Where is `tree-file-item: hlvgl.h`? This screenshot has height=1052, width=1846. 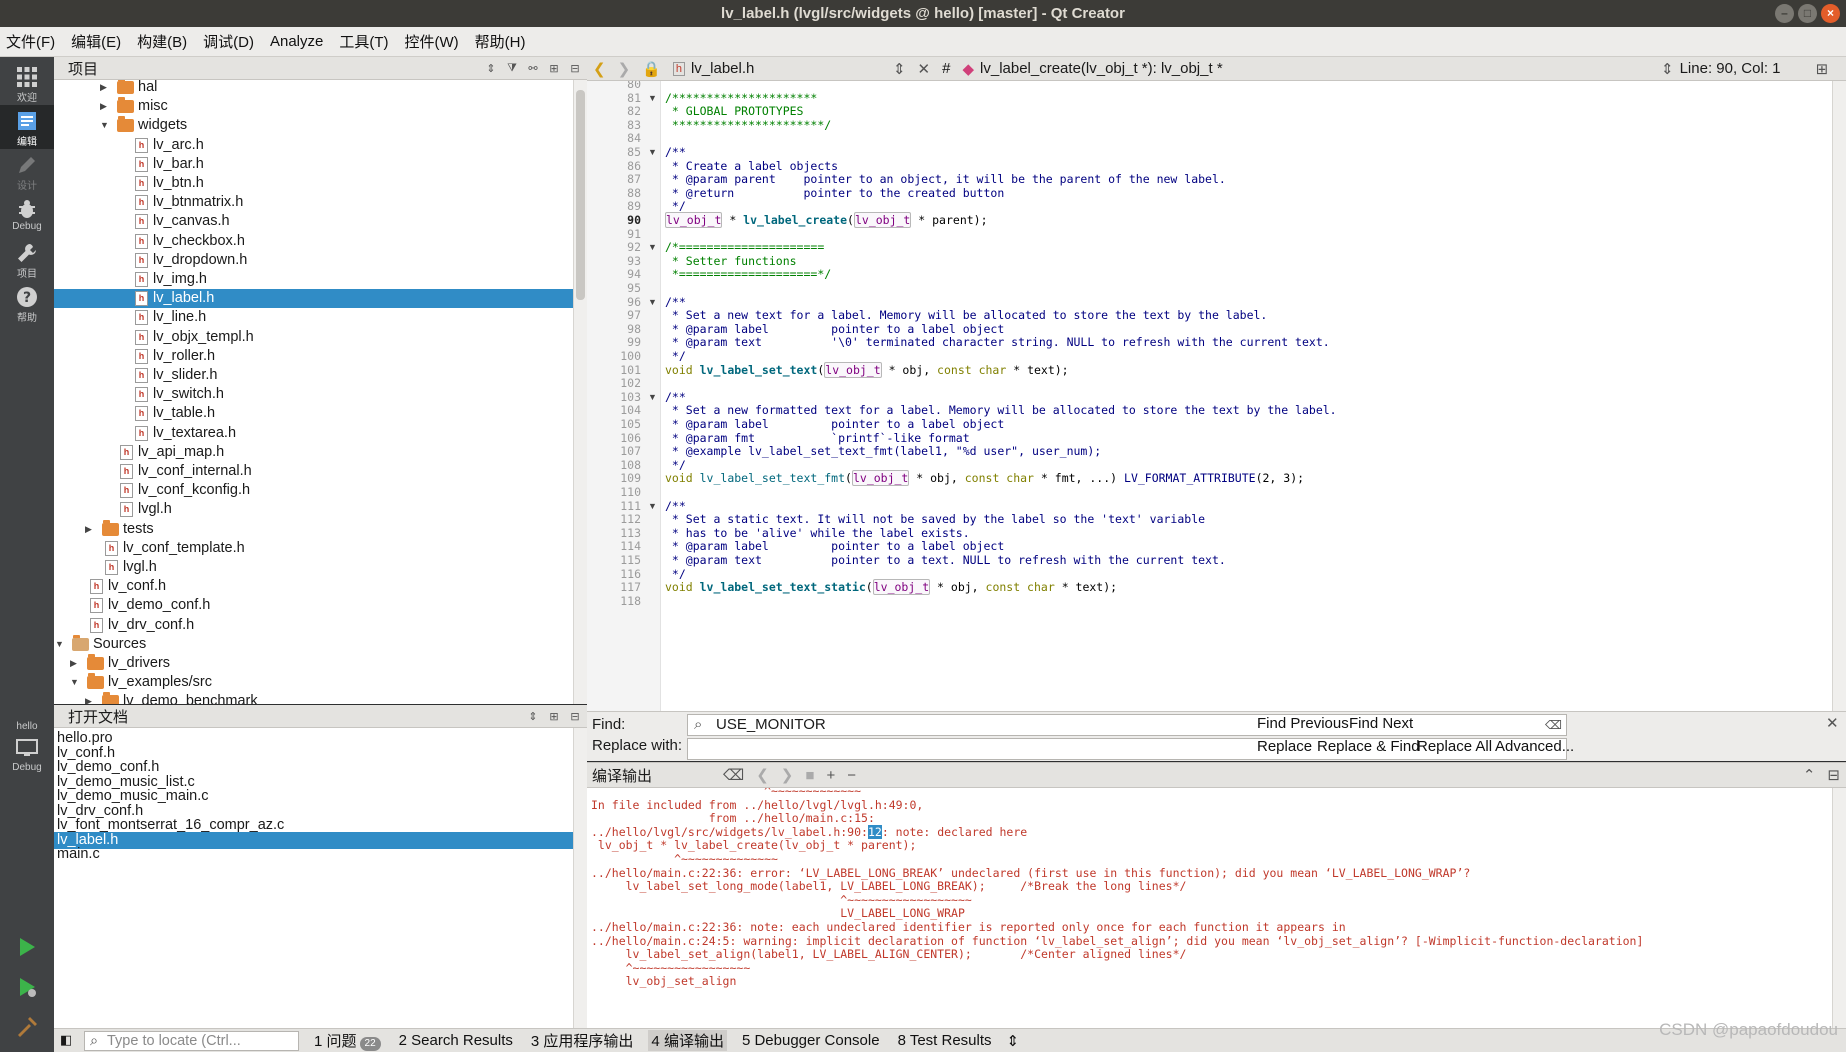 tree-file-item: hlvgl.h is located at coordinates (313, 509).